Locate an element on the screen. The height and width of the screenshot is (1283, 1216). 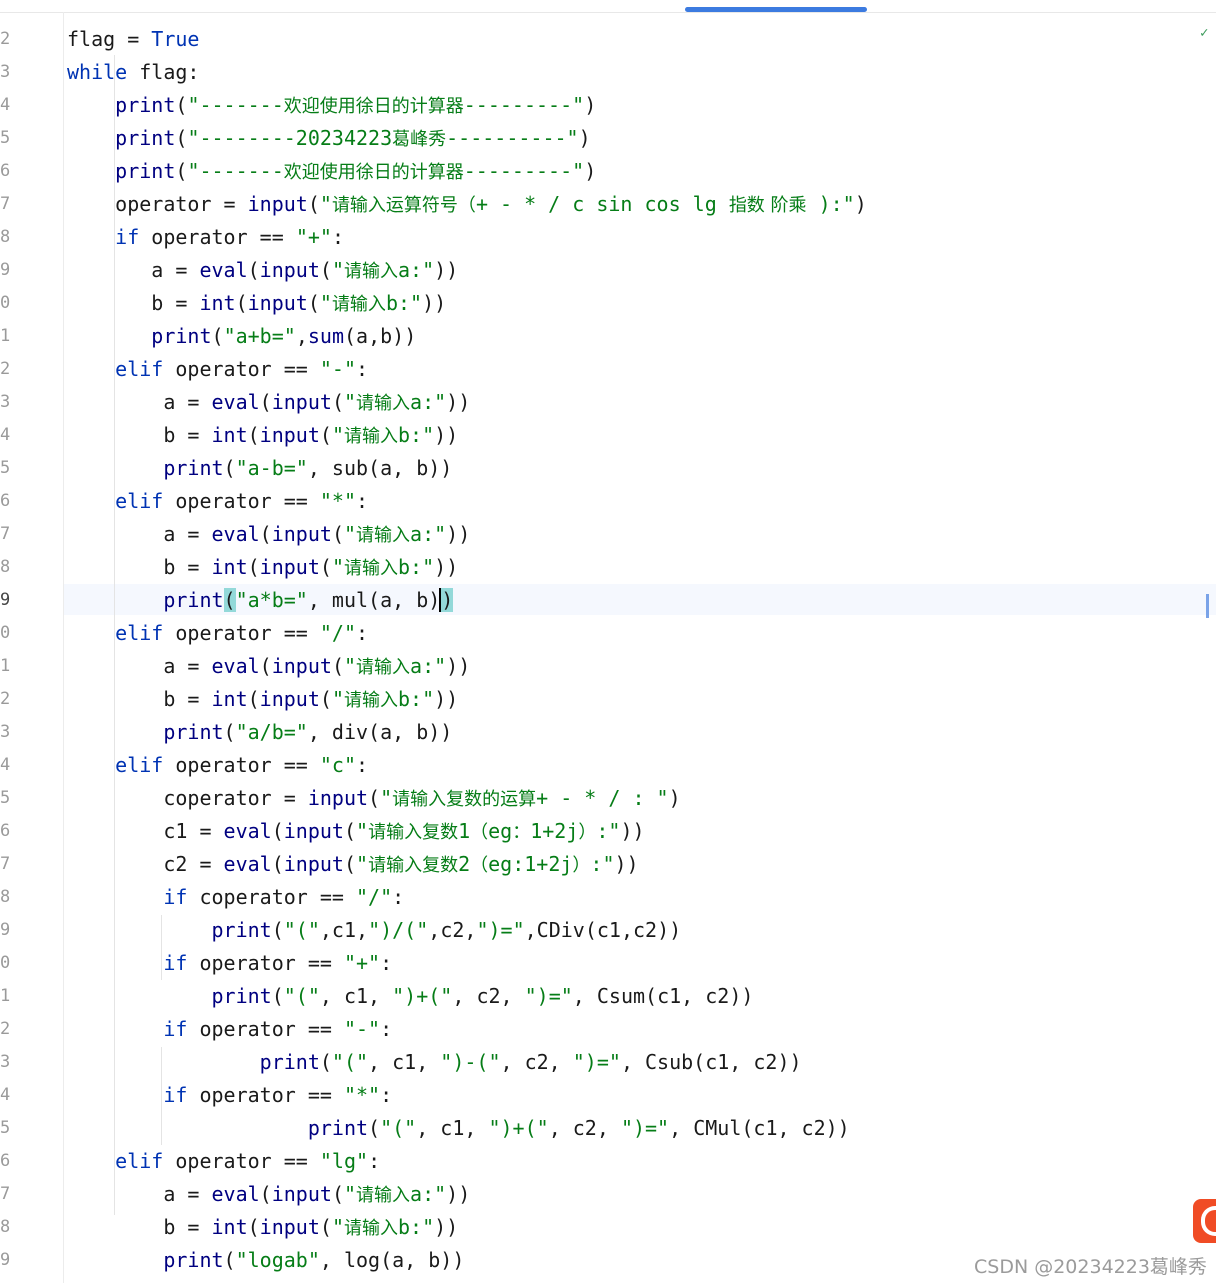
code-line: 5 print("--------20234223葛峰秀----------") is located at coordinates (600, 138).